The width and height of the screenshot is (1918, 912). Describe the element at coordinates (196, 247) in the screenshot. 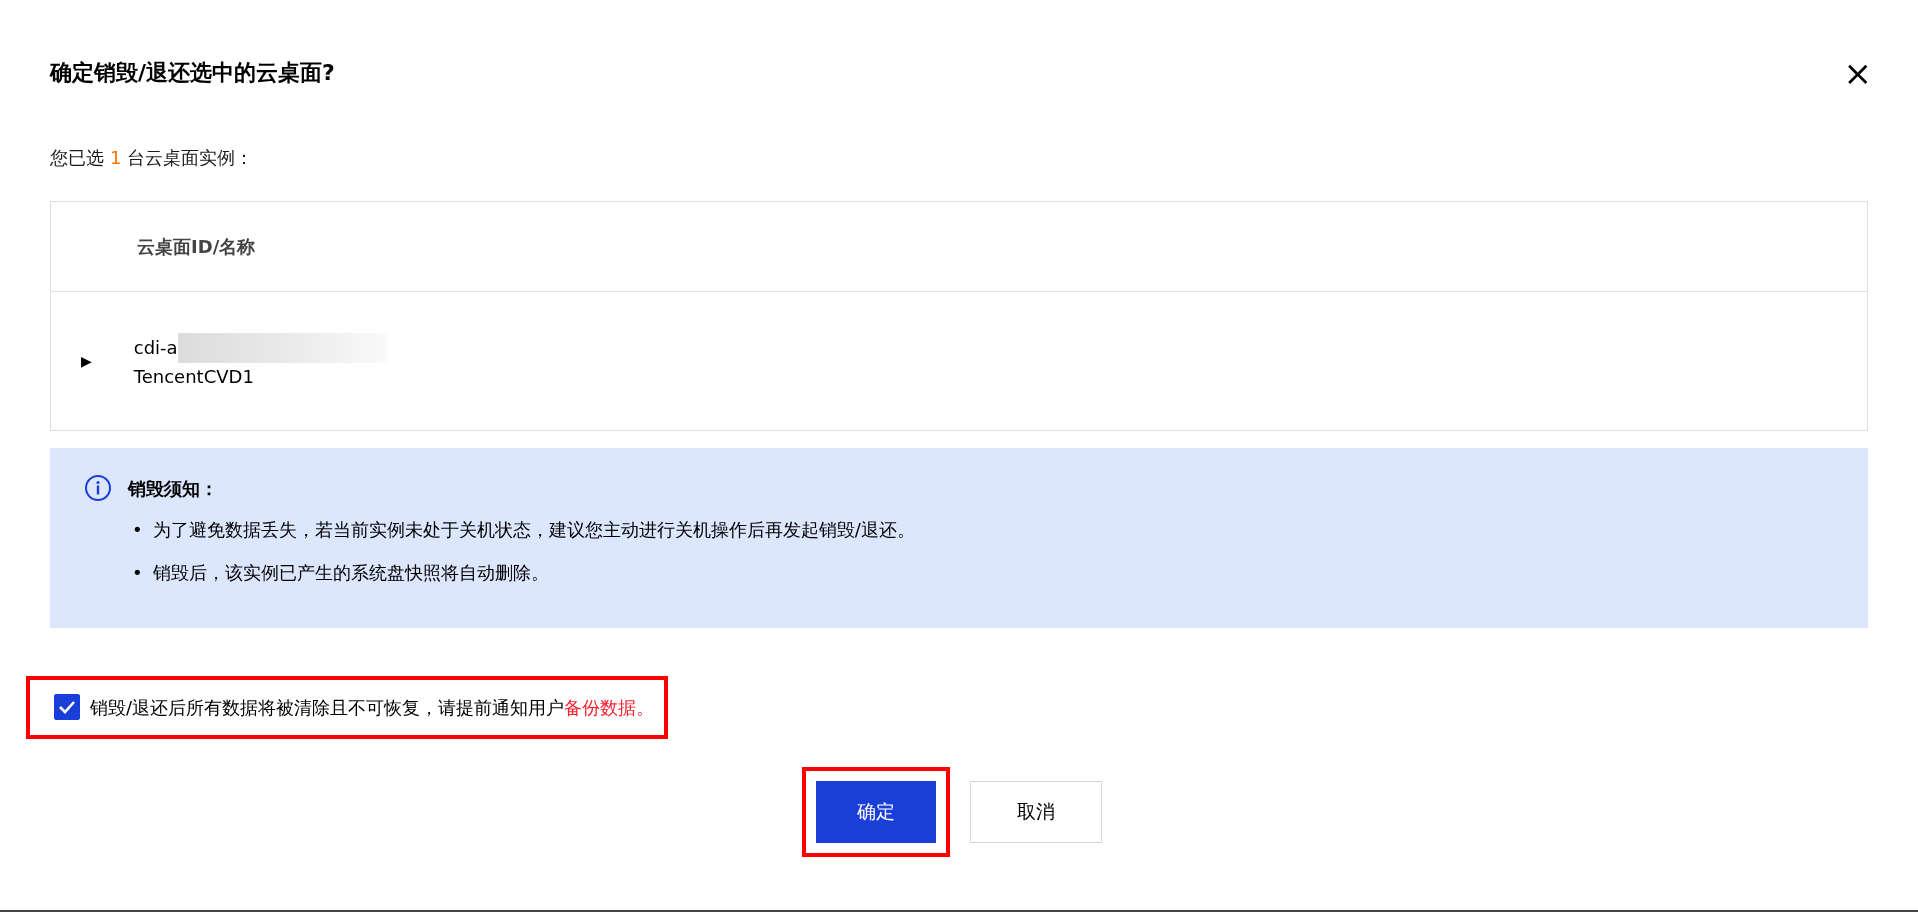

I see `column-header: 云桌面ID/名称` at that location.